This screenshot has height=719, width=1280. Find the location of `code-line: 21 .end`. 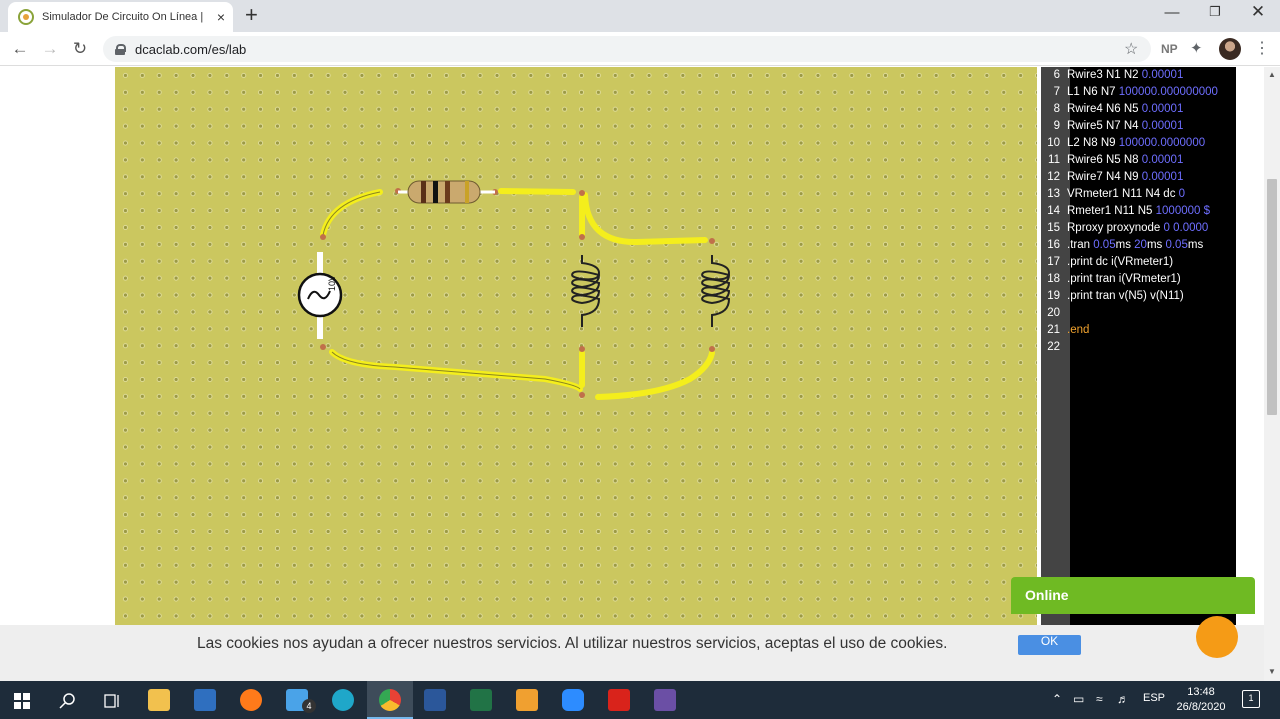

code-line: 21 .end is located at coordinates (1138, 330).